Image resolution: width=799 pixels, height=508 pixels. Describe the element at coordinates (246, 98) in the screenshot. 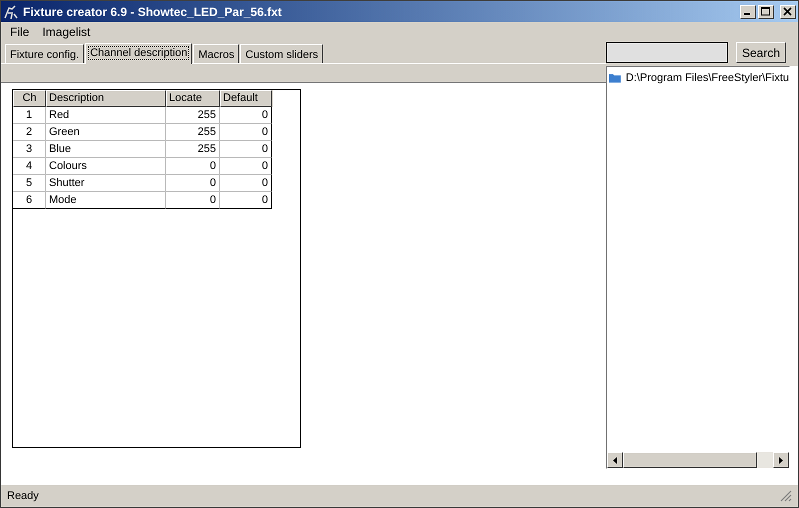

I see `column-header: Default` at that location.